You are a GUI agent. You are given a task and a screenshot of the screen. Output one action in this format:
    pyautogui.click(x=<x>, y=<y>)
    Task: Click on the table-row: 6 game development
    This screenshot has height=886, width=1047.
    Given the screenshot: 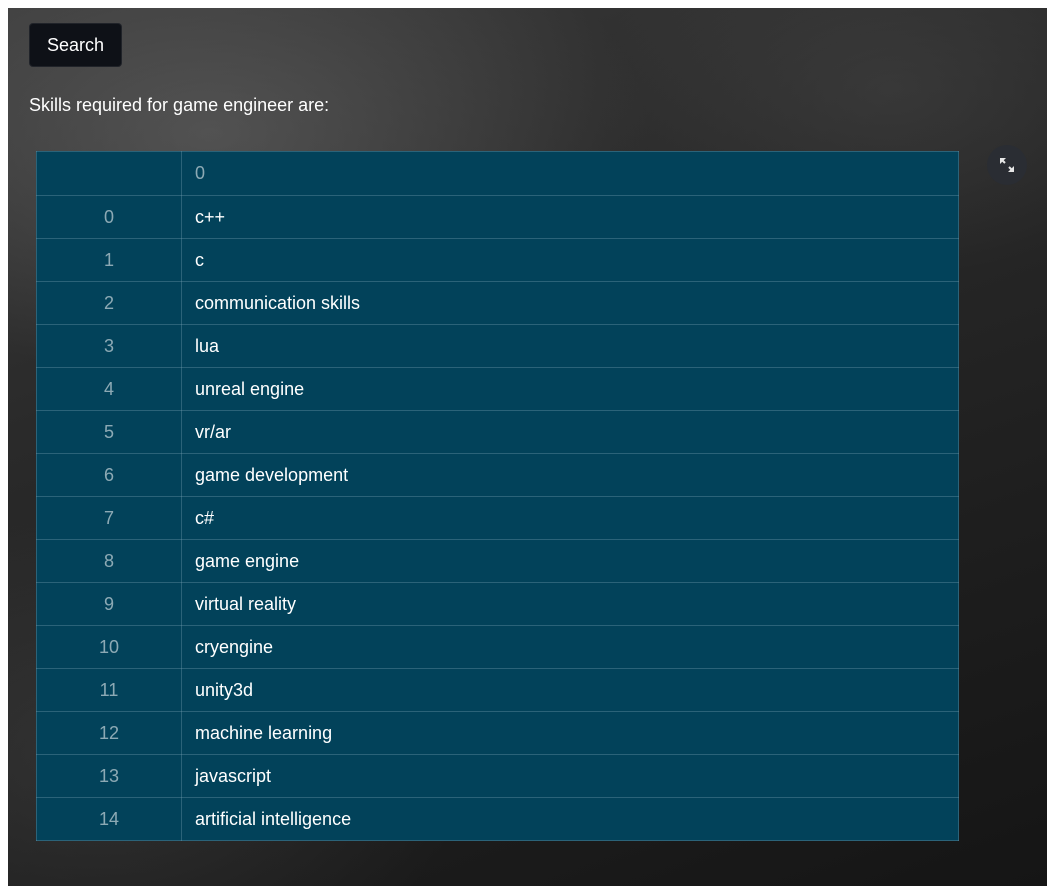 What is the action you would take?
    pyautogui.click(x=497, y=475)
    